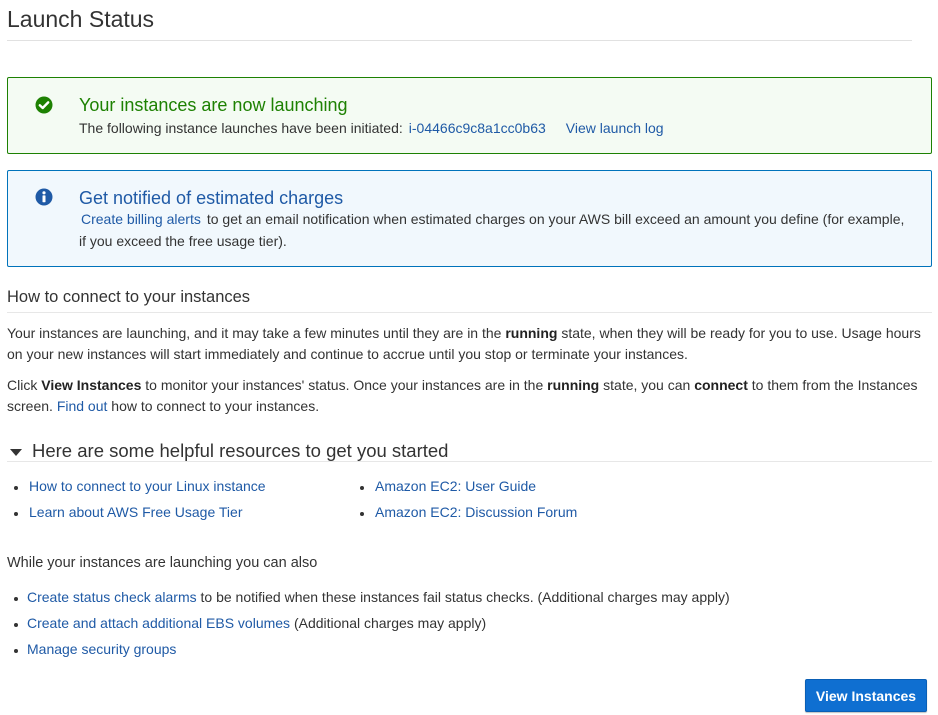 Image resolution: width=938 pixels, height=715 pixels. What do you see at coordinates (370, 654) in the screenshot?
I see `list-item: Manage security groups` at bounding box center [370, 654].